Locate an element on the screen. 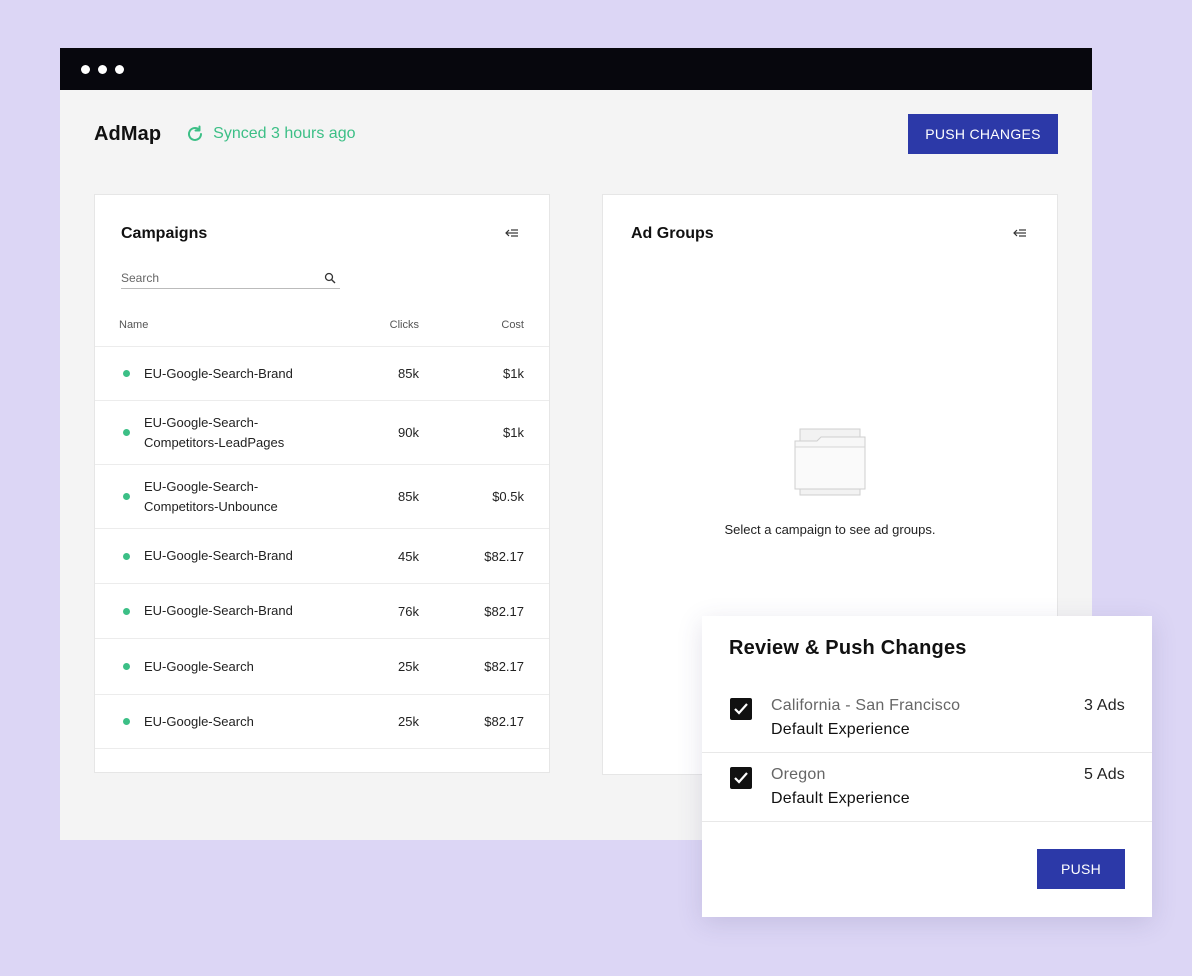 The image size is (1192, 976). sync-status-text: Synced 3 hours ago is located at coordinates (284, 133).